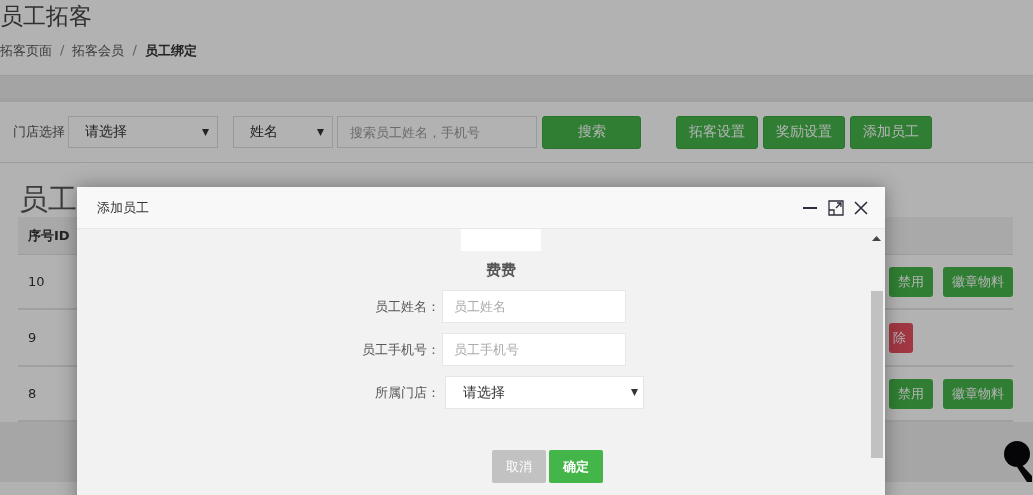 Image resolution: width=1033 pixels, height=495 pixels. I want to click on confirm-button: 确定, so click(576, 466).